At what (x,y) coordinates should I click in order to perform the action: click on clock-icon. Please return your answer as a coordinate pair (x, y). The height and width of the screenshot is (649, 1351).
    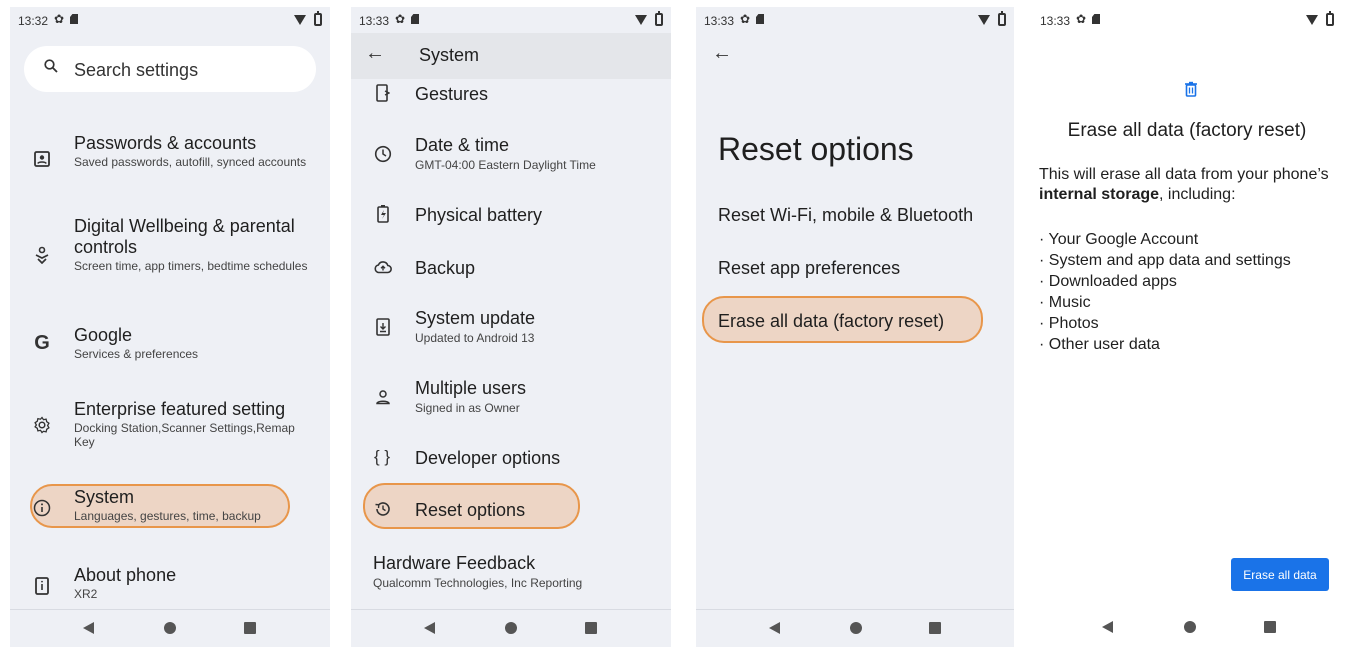
    Looking at the image, I should click on (383, 154).